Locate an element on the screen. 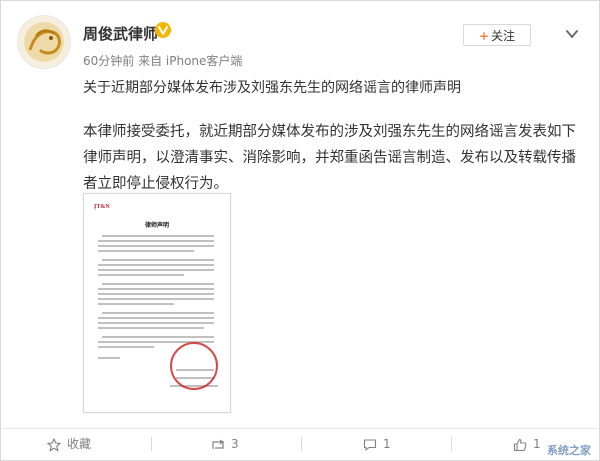  attached-statement-image: ĮT&N 律师声明 is located at coordinates (157, 303).